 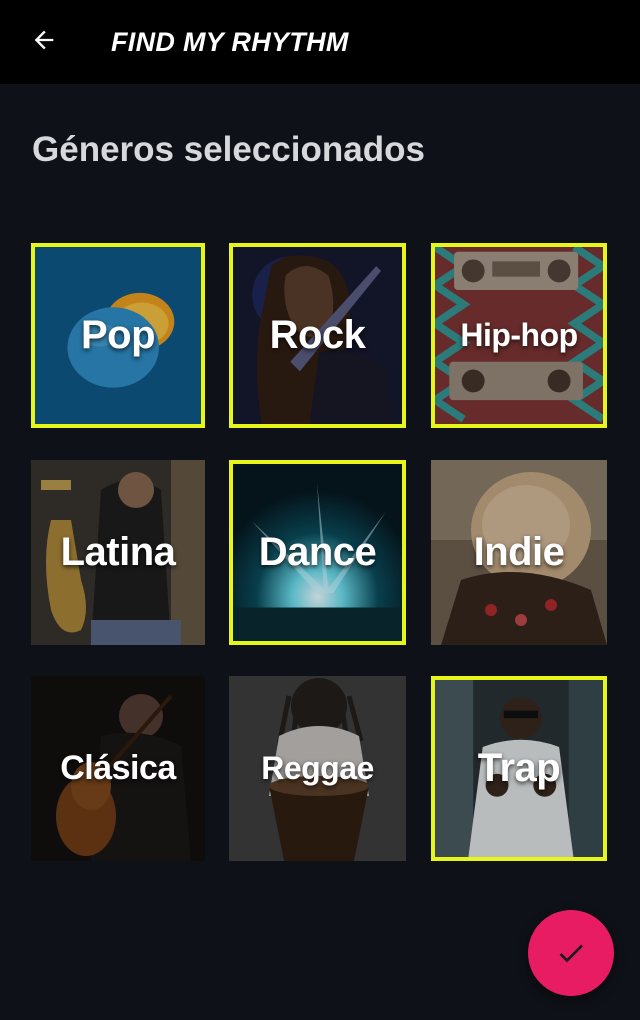 I want to click on check-icon, so click(x=571, y=953).